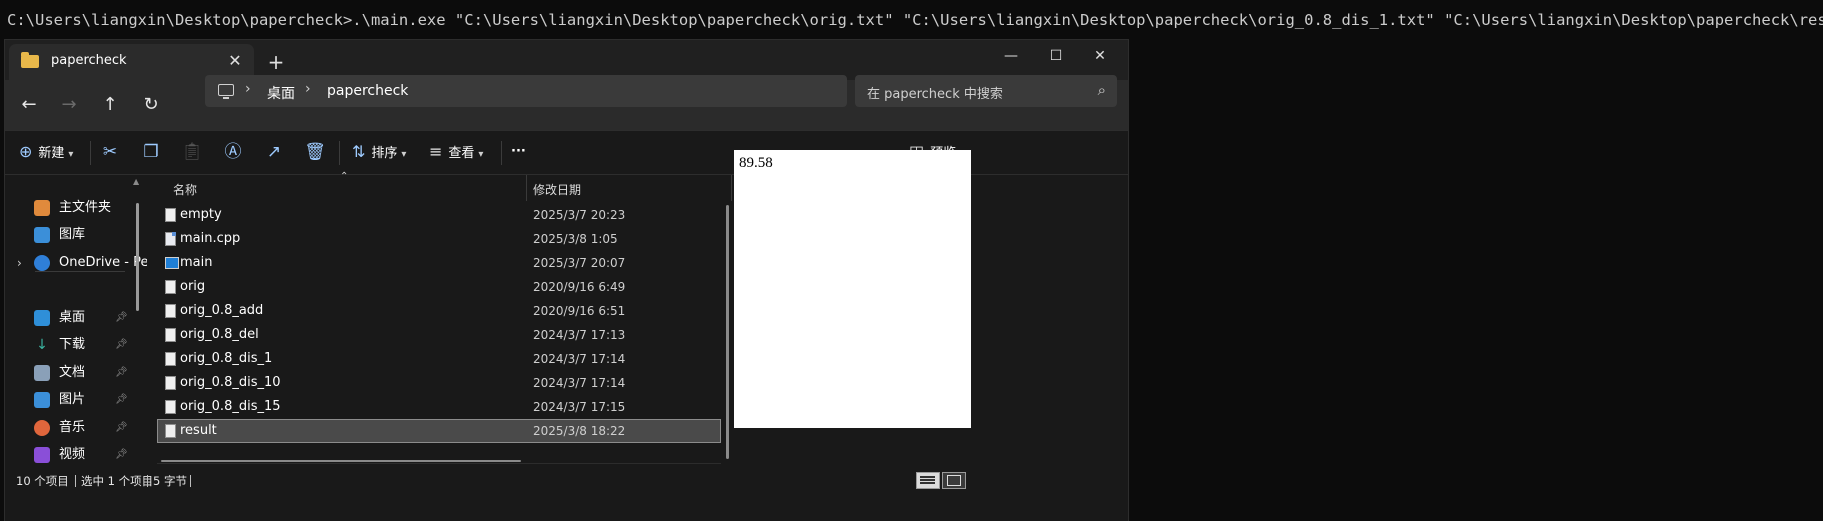 The width and height of the screenshot is (1823, 521). Describe the element at coordinates (281, 93) in the screenshot. I see `breadcrumb-desktop: 桌面` at that location.